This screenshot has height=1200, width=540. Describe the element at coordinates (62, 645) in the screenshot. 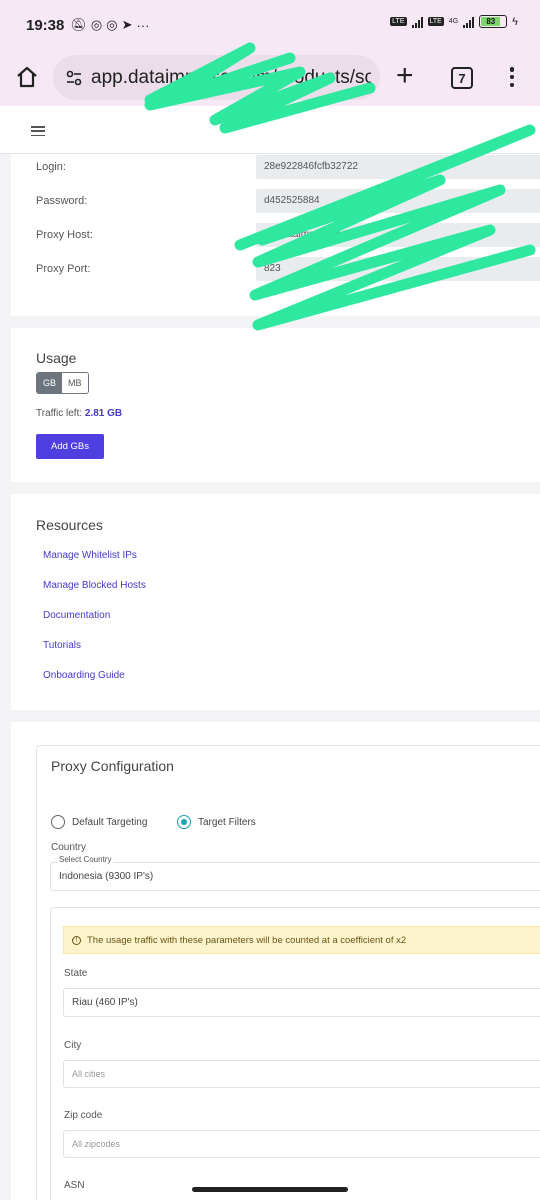

I see `link-tutorials: Tutorials` at that location.